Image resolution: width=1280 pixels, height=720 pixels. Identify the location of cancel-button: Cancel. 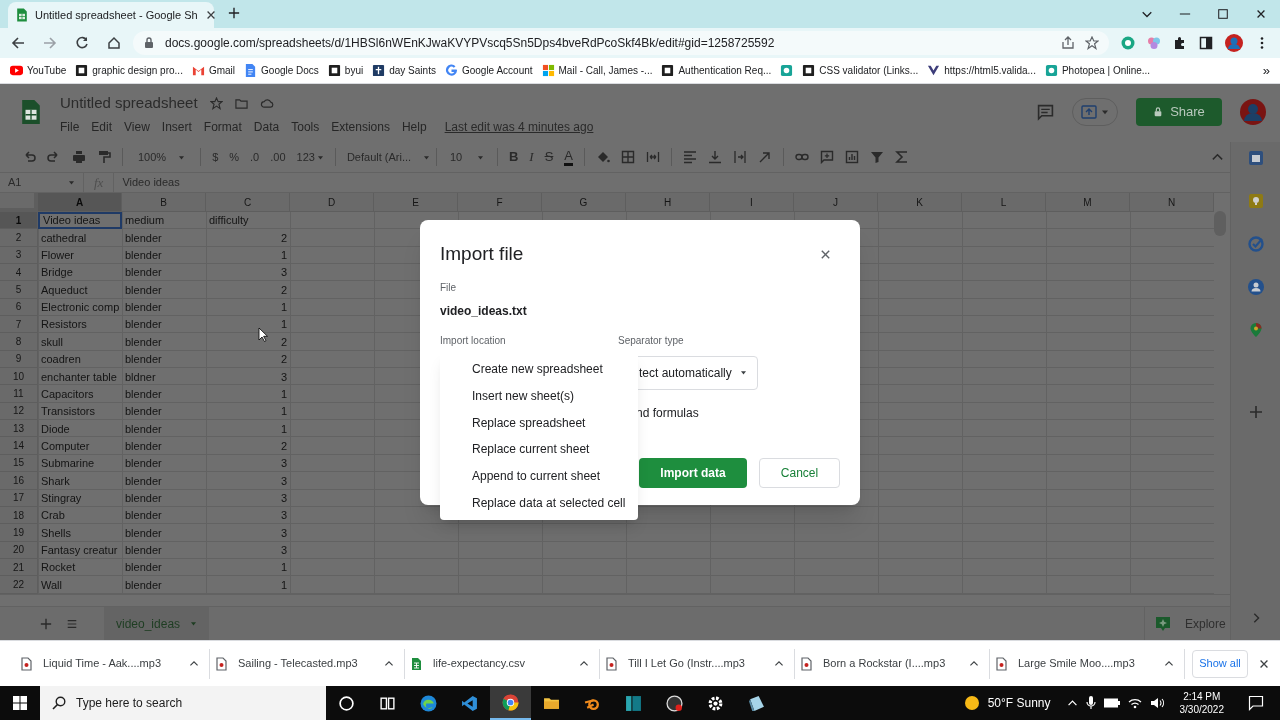
(799, 472).